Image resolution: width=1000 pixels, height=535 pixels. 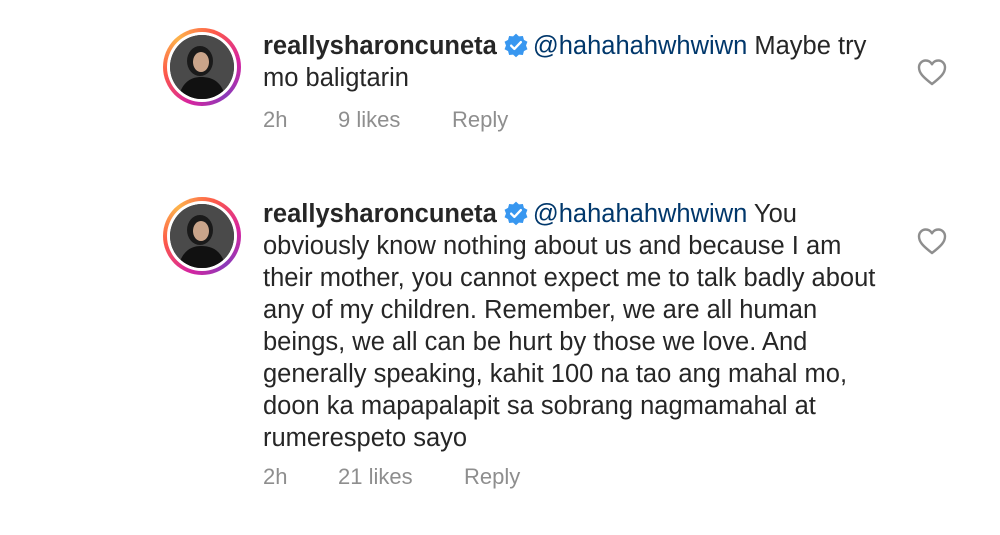 What do you see at coordinates (369, 120) in the screenshot?
I see `comment-likes: 9 likes` at bounding box center [369, 120].